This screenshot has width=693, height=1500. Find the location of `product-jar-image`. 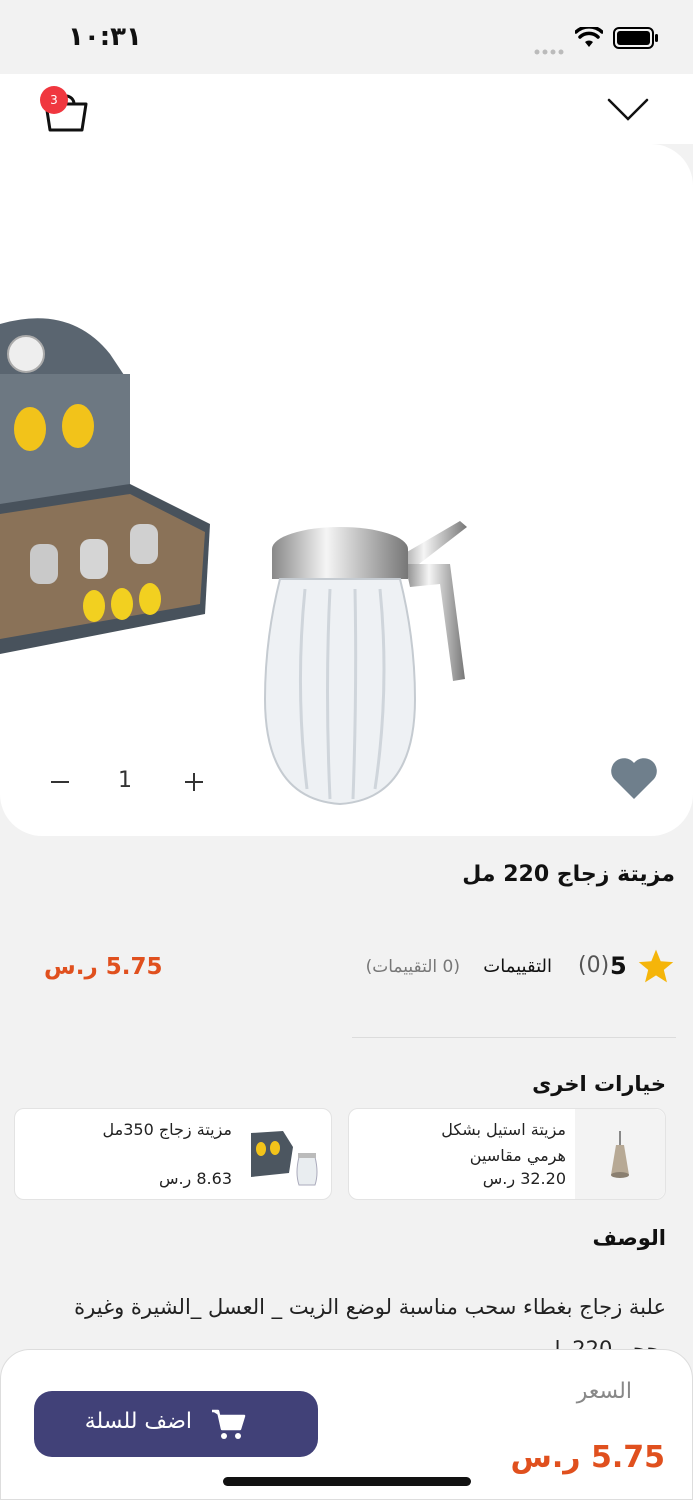

product-jar-image is located at coordinates (360, 672).